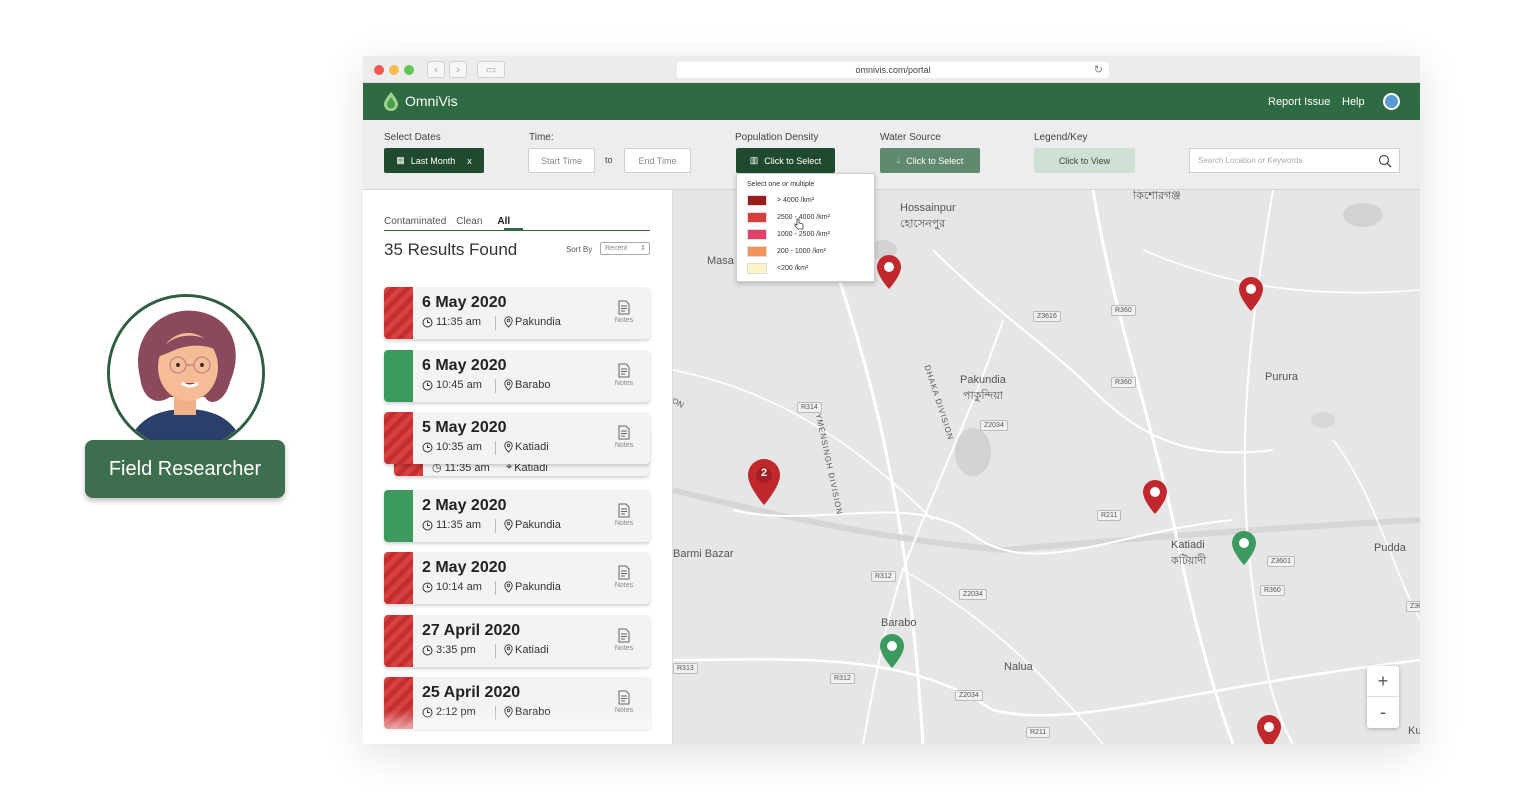  I want to click on calendar-icon: ▦, so click(400, 160).